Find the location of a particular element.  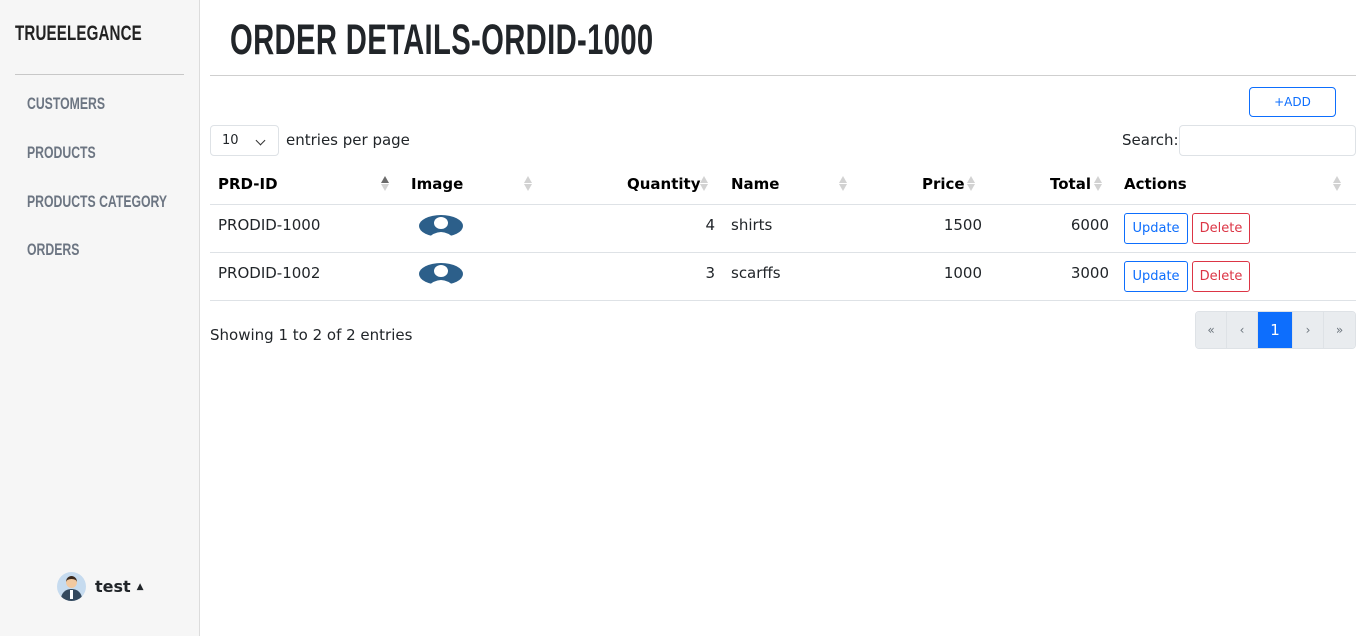

entries-label: entries per page is located at coordinates (348, 140).